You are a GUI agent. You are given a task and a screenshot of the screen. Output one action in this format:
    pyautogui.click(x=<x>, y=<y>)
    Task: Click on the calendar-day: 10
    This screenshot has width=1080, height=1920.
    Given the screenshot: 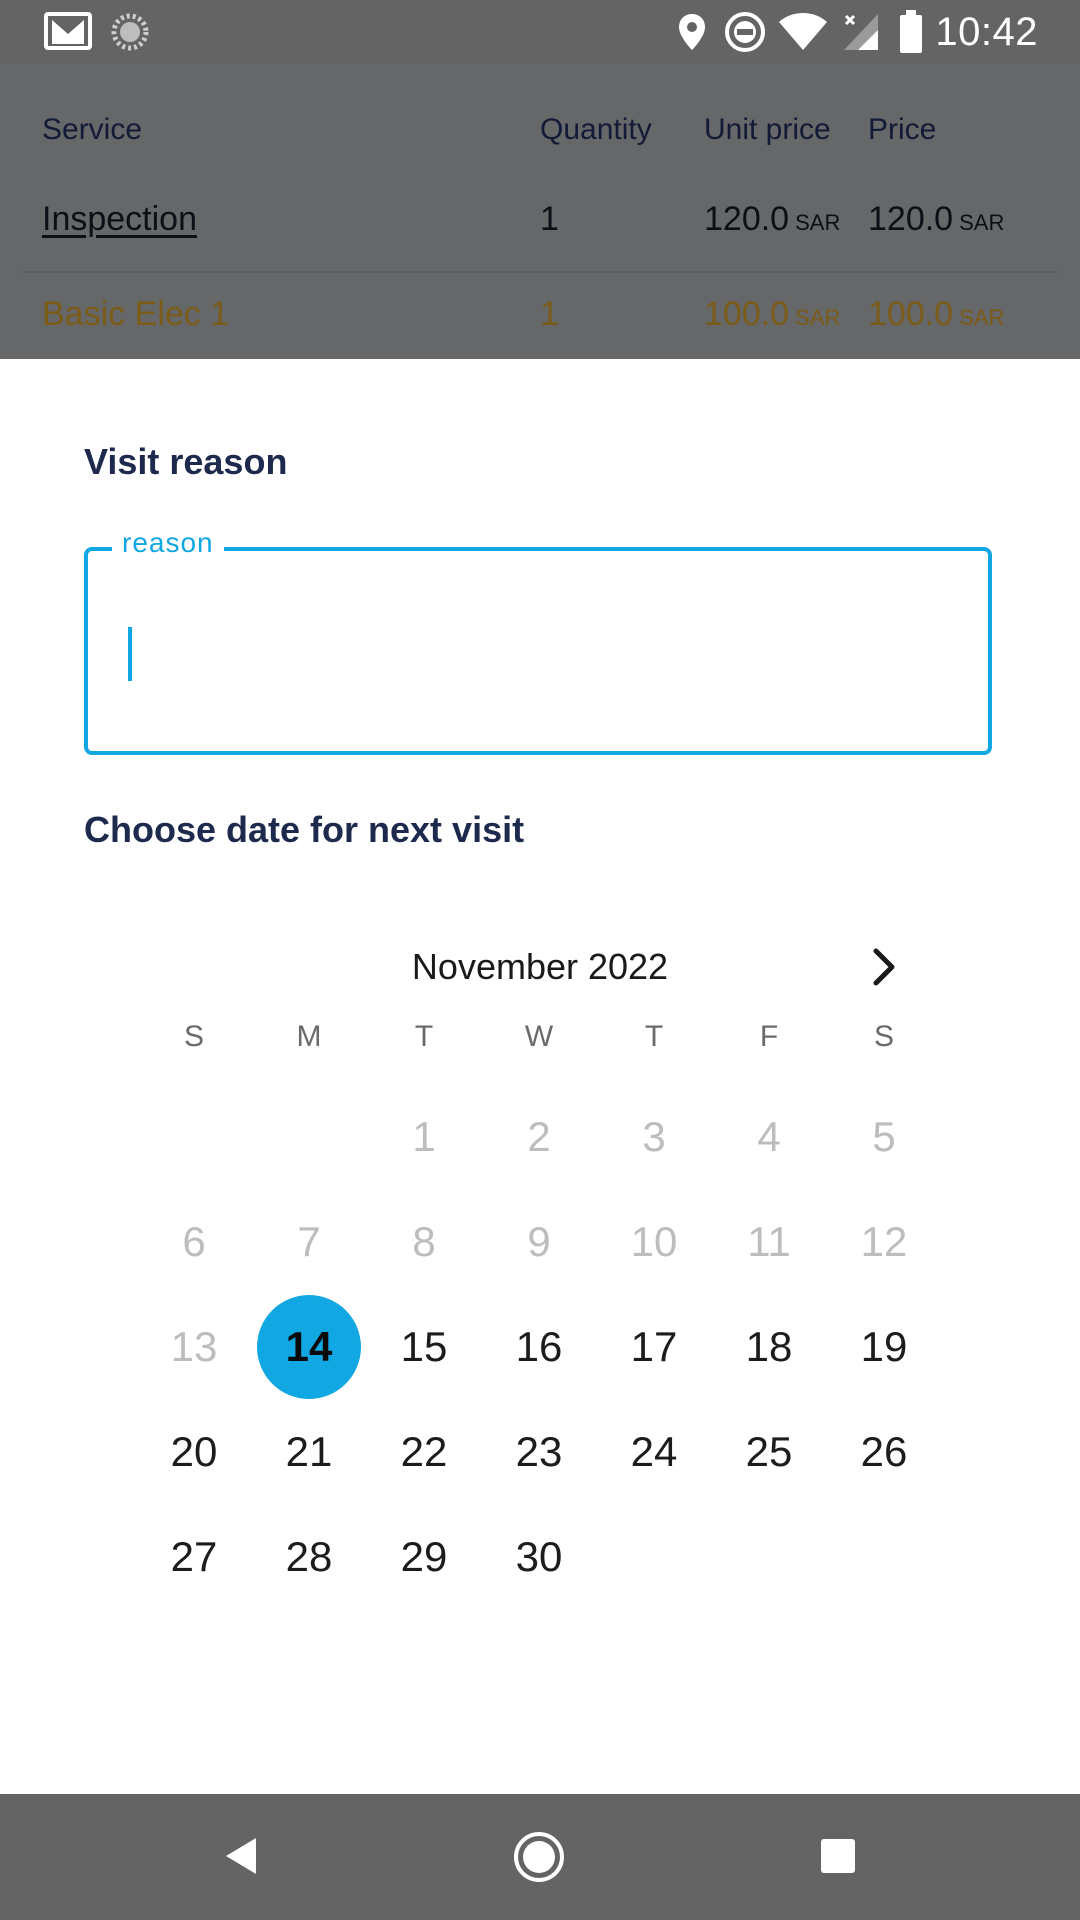 What is the action you would take?
    pyautogui.click(x=654, y=1241)
    